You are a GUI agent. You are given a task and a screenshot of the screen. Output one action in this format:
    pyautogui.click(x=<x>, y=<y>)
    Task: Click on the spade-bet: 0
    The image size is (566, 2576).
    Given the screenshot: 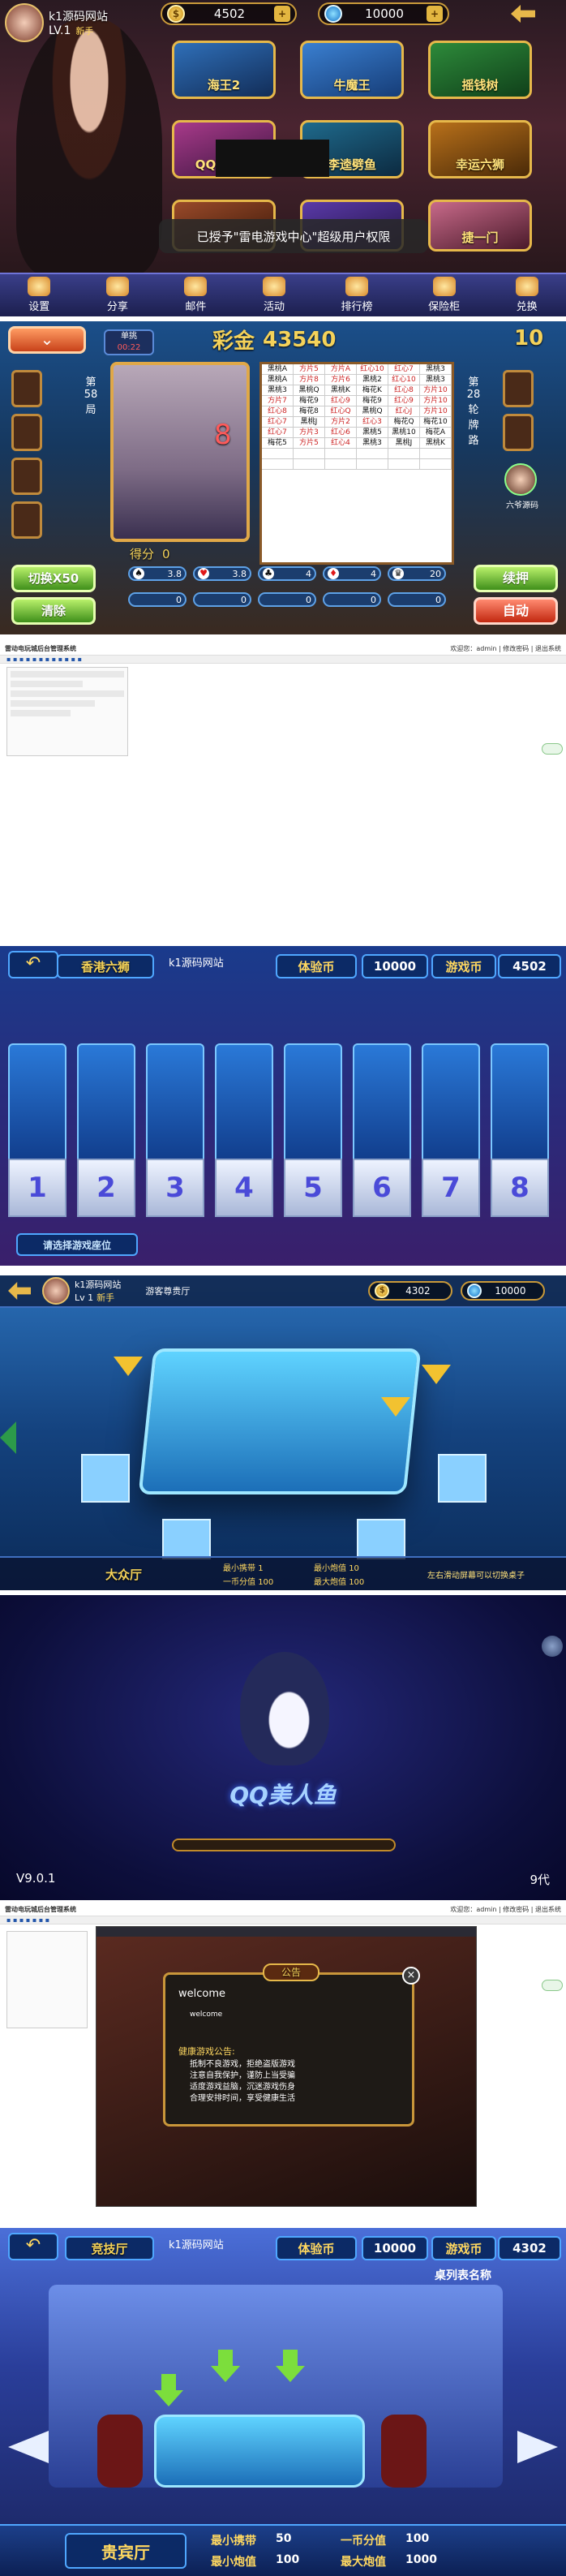 What is the action you would take?
    pyautogui.click(x=158, y=599)
    